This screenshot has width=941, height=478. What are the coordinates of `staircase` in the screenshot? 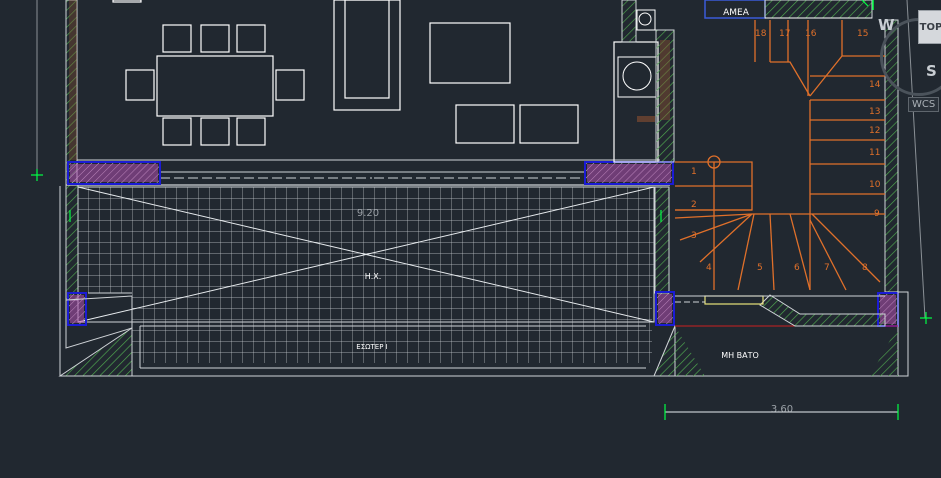 It's located at (779, 155).